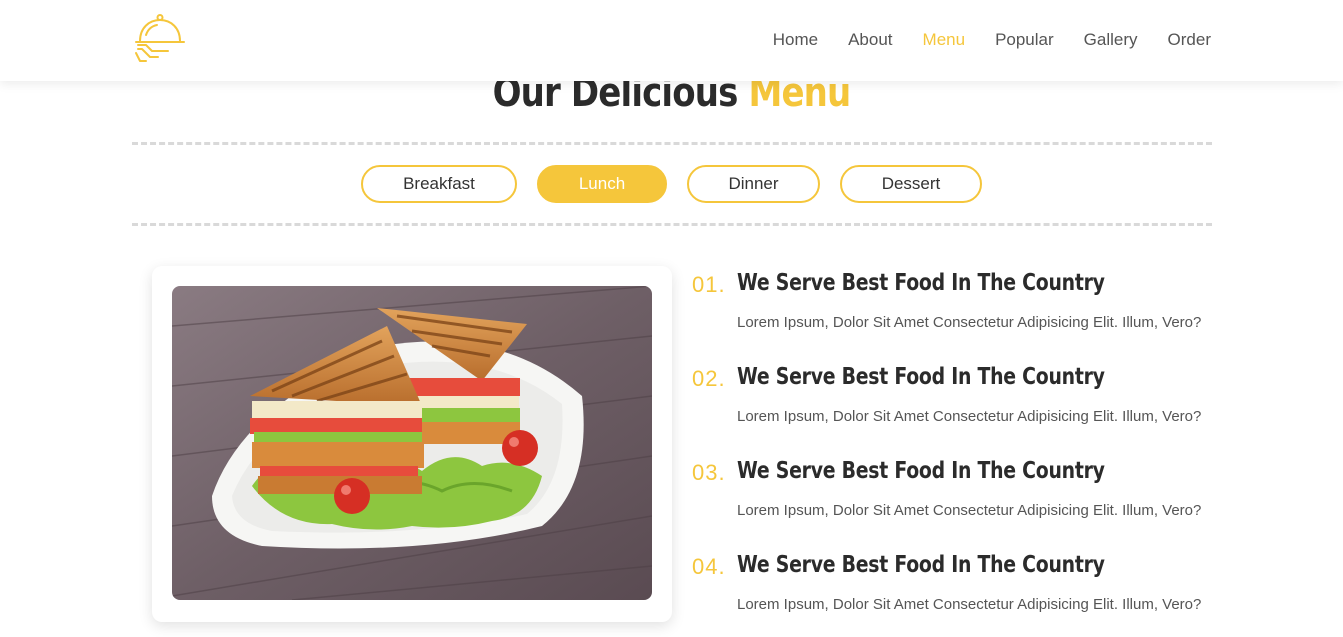 The image size is (1343, 637). What do you see at coordinates (439, 184) in the screenshot?
I see `tab-breakfast: Breakfast` at bounding box center [439, 184].